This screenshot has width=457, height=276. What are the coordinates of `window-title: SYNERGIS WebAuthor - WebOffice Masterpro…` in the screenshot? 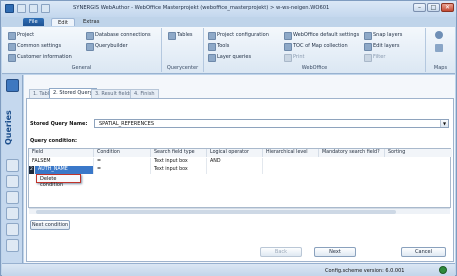 It's located at (201, 8).